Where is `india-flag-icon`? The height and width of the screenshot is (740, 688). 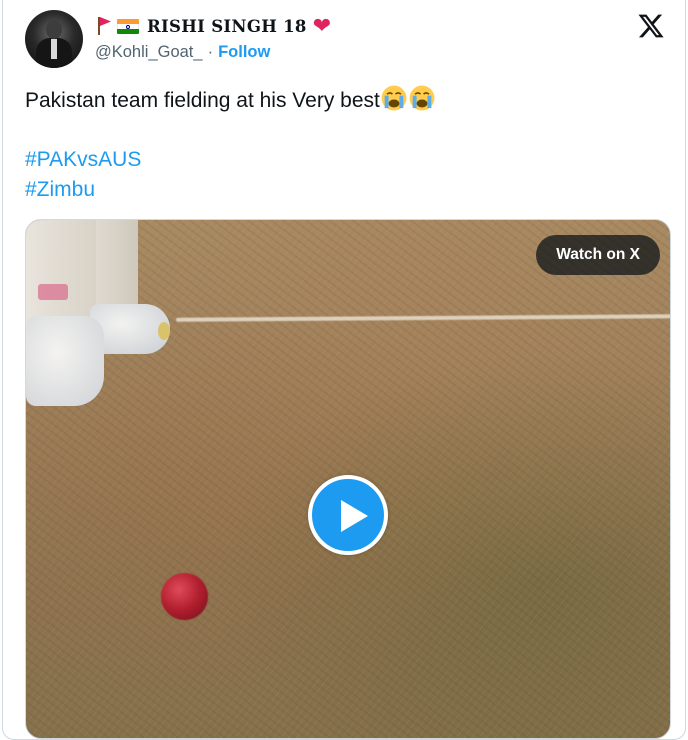
india-flag-icon is located at coordinates (128, 26).